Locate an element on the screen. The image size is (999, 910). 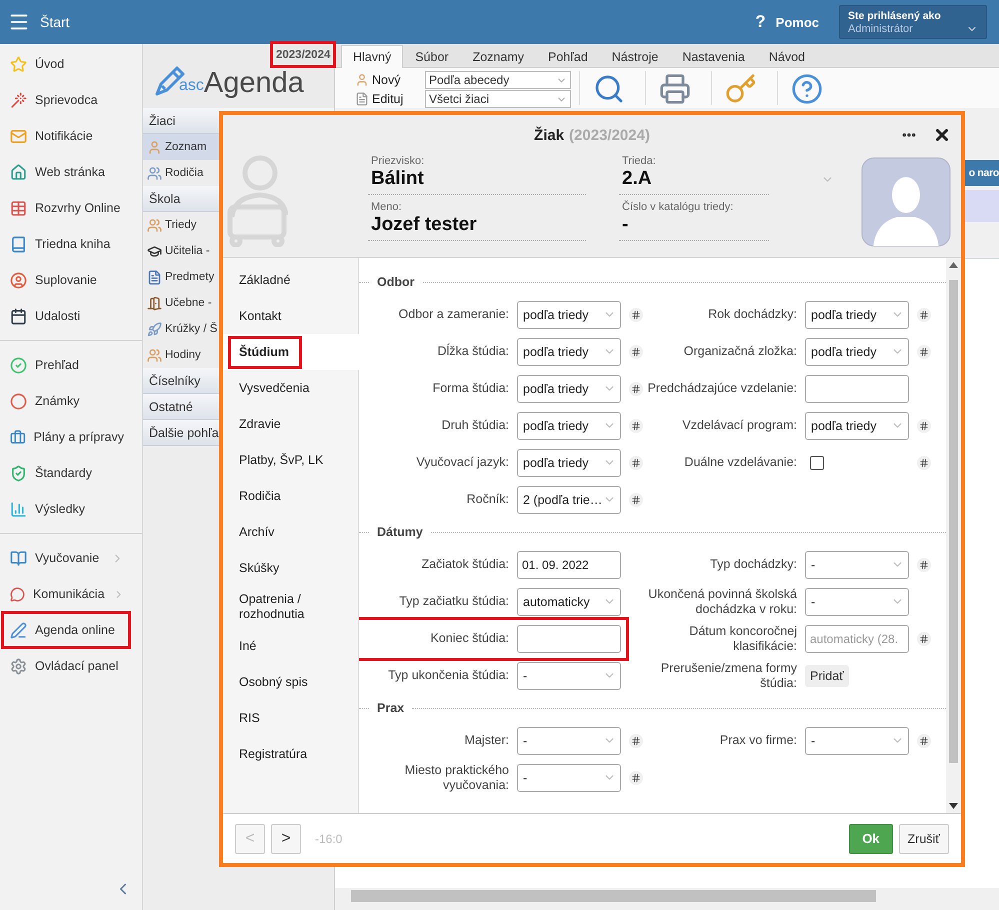
record-counter: -16:0 is located at coordinates (329, 839).